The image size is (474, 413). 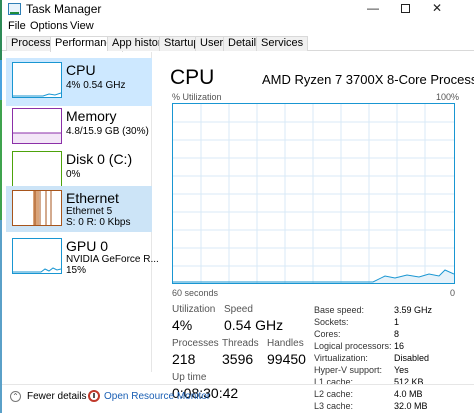 What do you see at coordinates (238, 359) in the screenshot?
I see `threads-value: 3596` at bounding box center [238, 359].